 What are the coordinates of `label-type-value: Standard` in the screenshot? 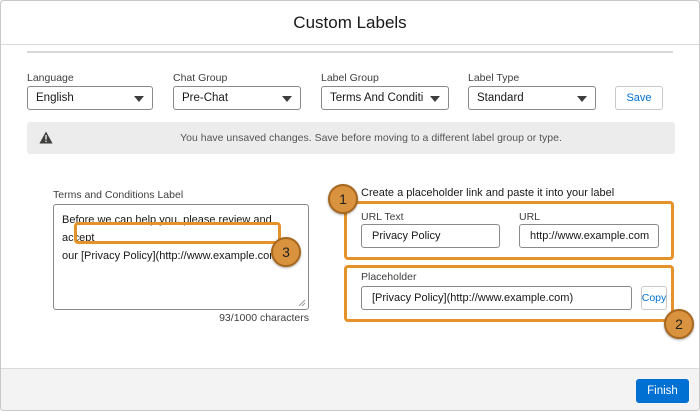 It's located at (500, 98).